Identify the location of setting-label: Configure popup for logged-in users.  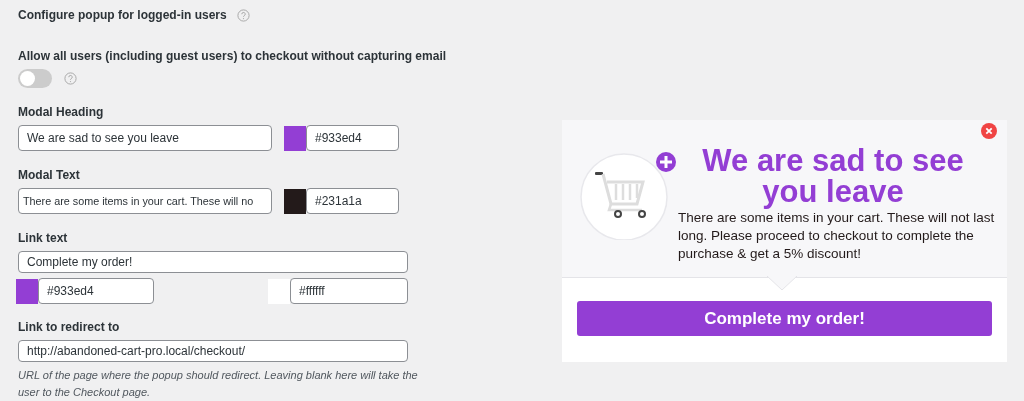
(122, 15).